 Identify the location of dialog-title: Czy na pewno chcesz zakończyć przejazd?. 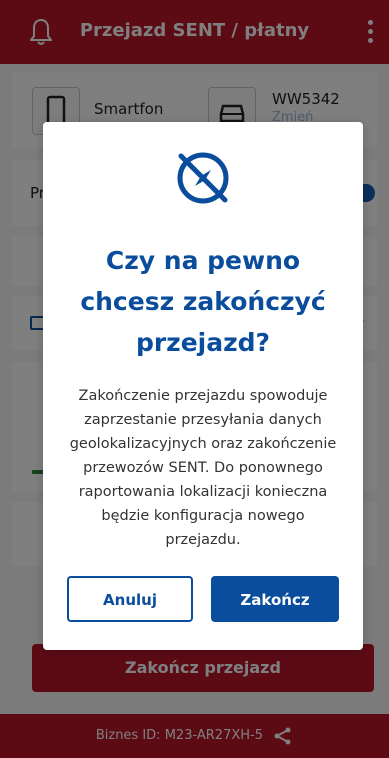
(203, 301).